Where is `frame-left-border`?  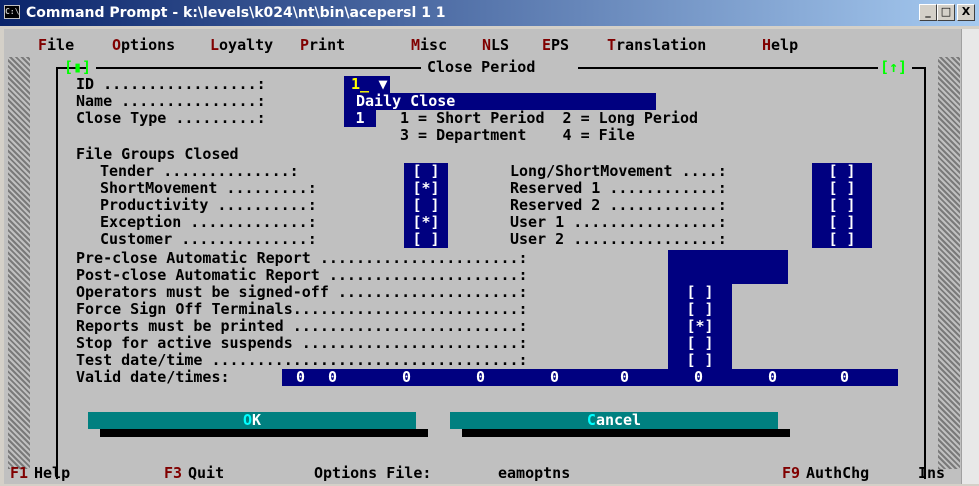 frame-left-border is located at coordinates (57, 273).